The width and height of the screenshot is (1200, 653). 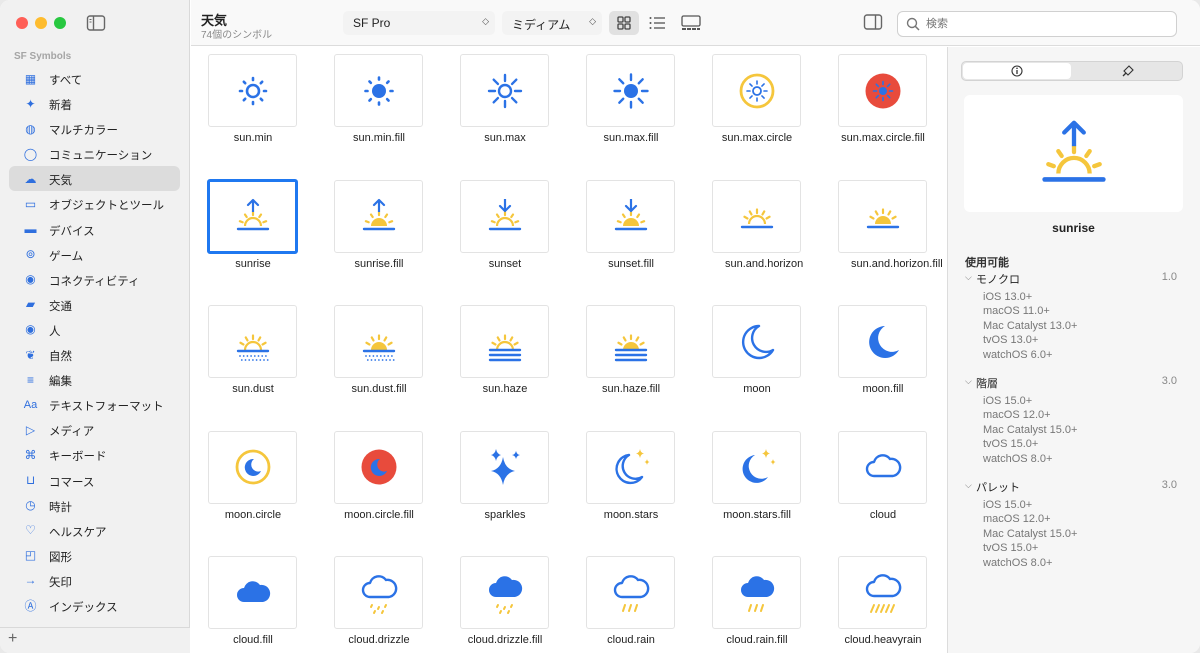 What do you see at coordinates (60, 23) in the screenshot?
I see `zoom-window-button` at bounding box center [60, 23].